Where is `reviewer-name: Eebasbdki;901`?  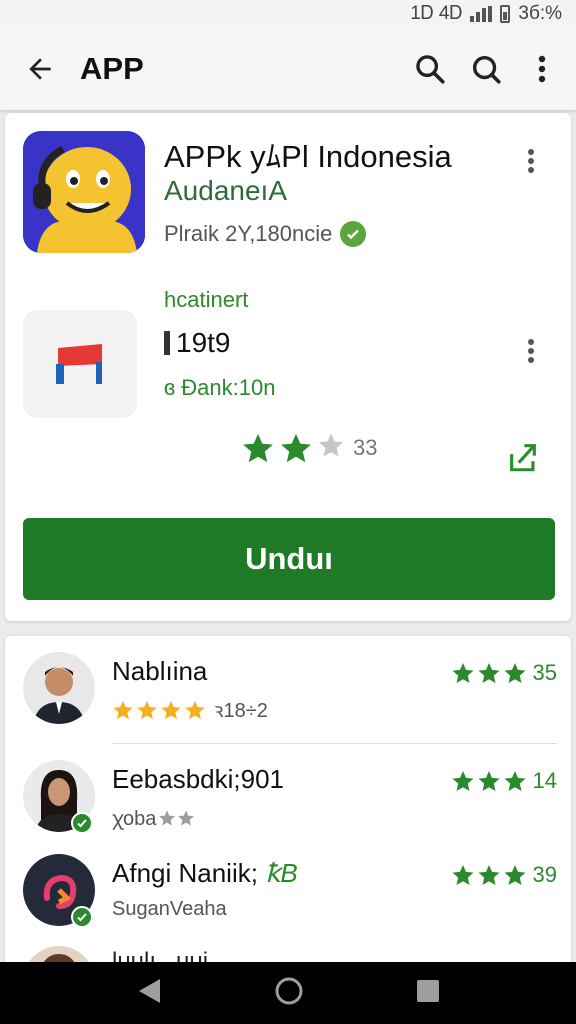 reviewer-name: Eebasbdki;901 is located at coordinates (198, 779).